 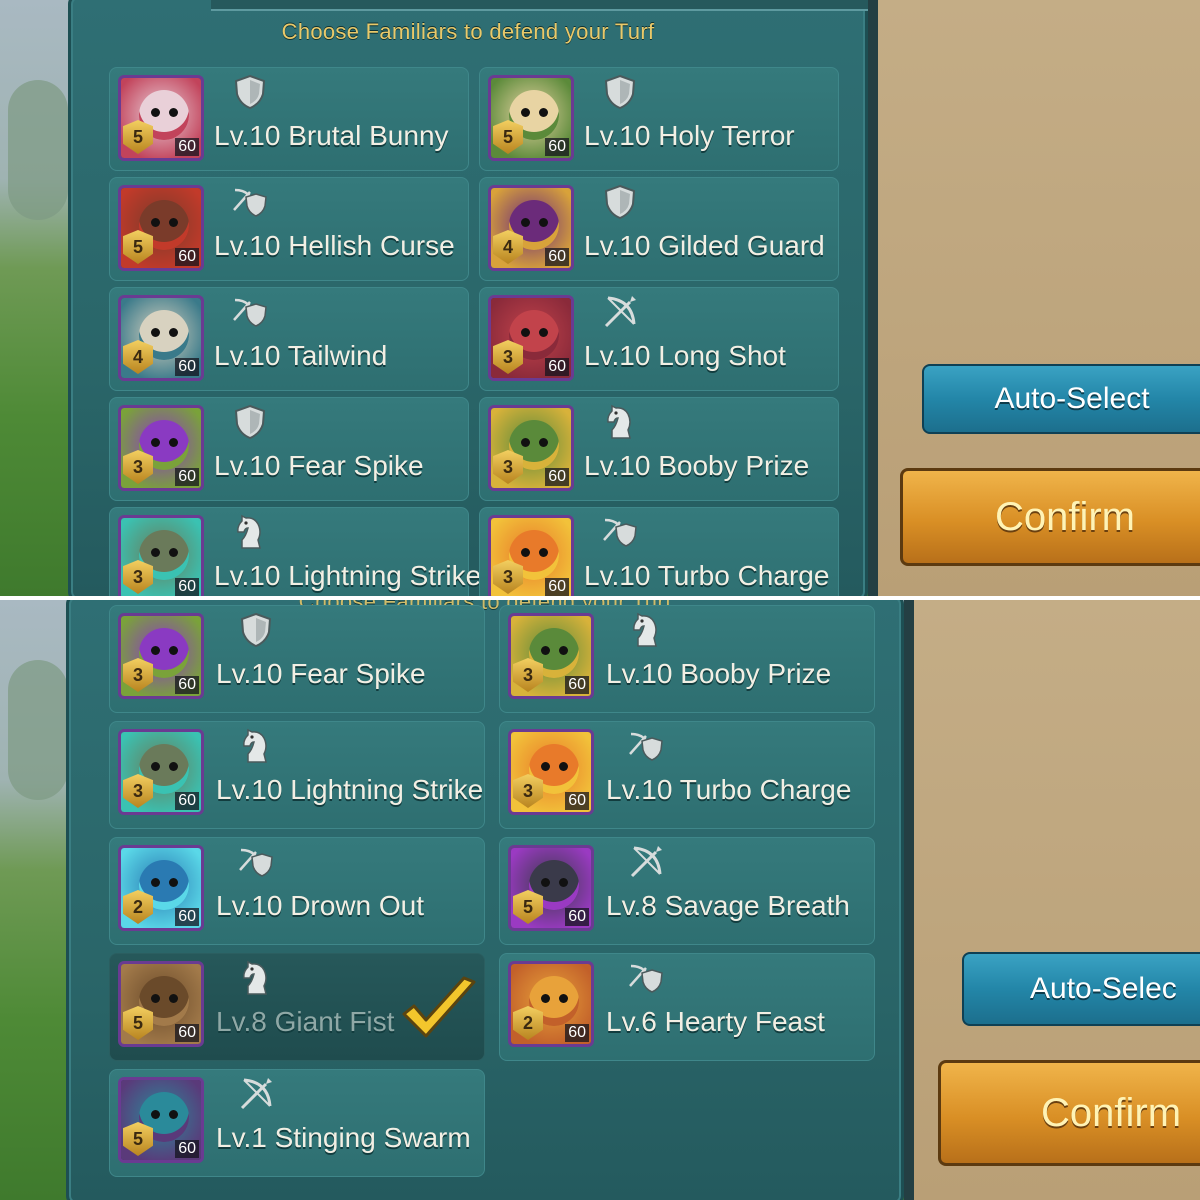 I want to click on auto-select-button: Auto-Selec, so click(x=1081, y=989).